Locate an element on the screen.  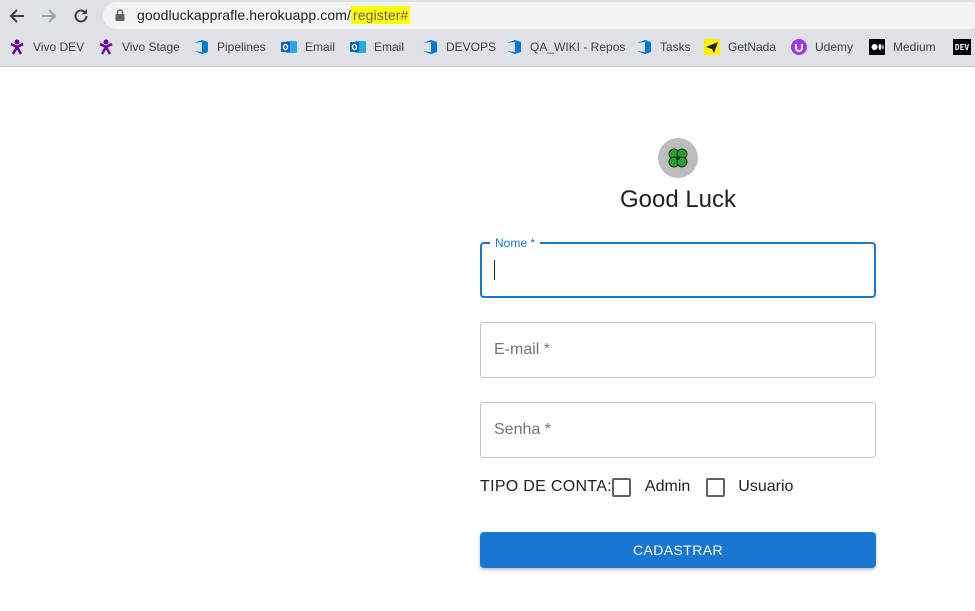
forward-button is located at coordinates (49, 16).